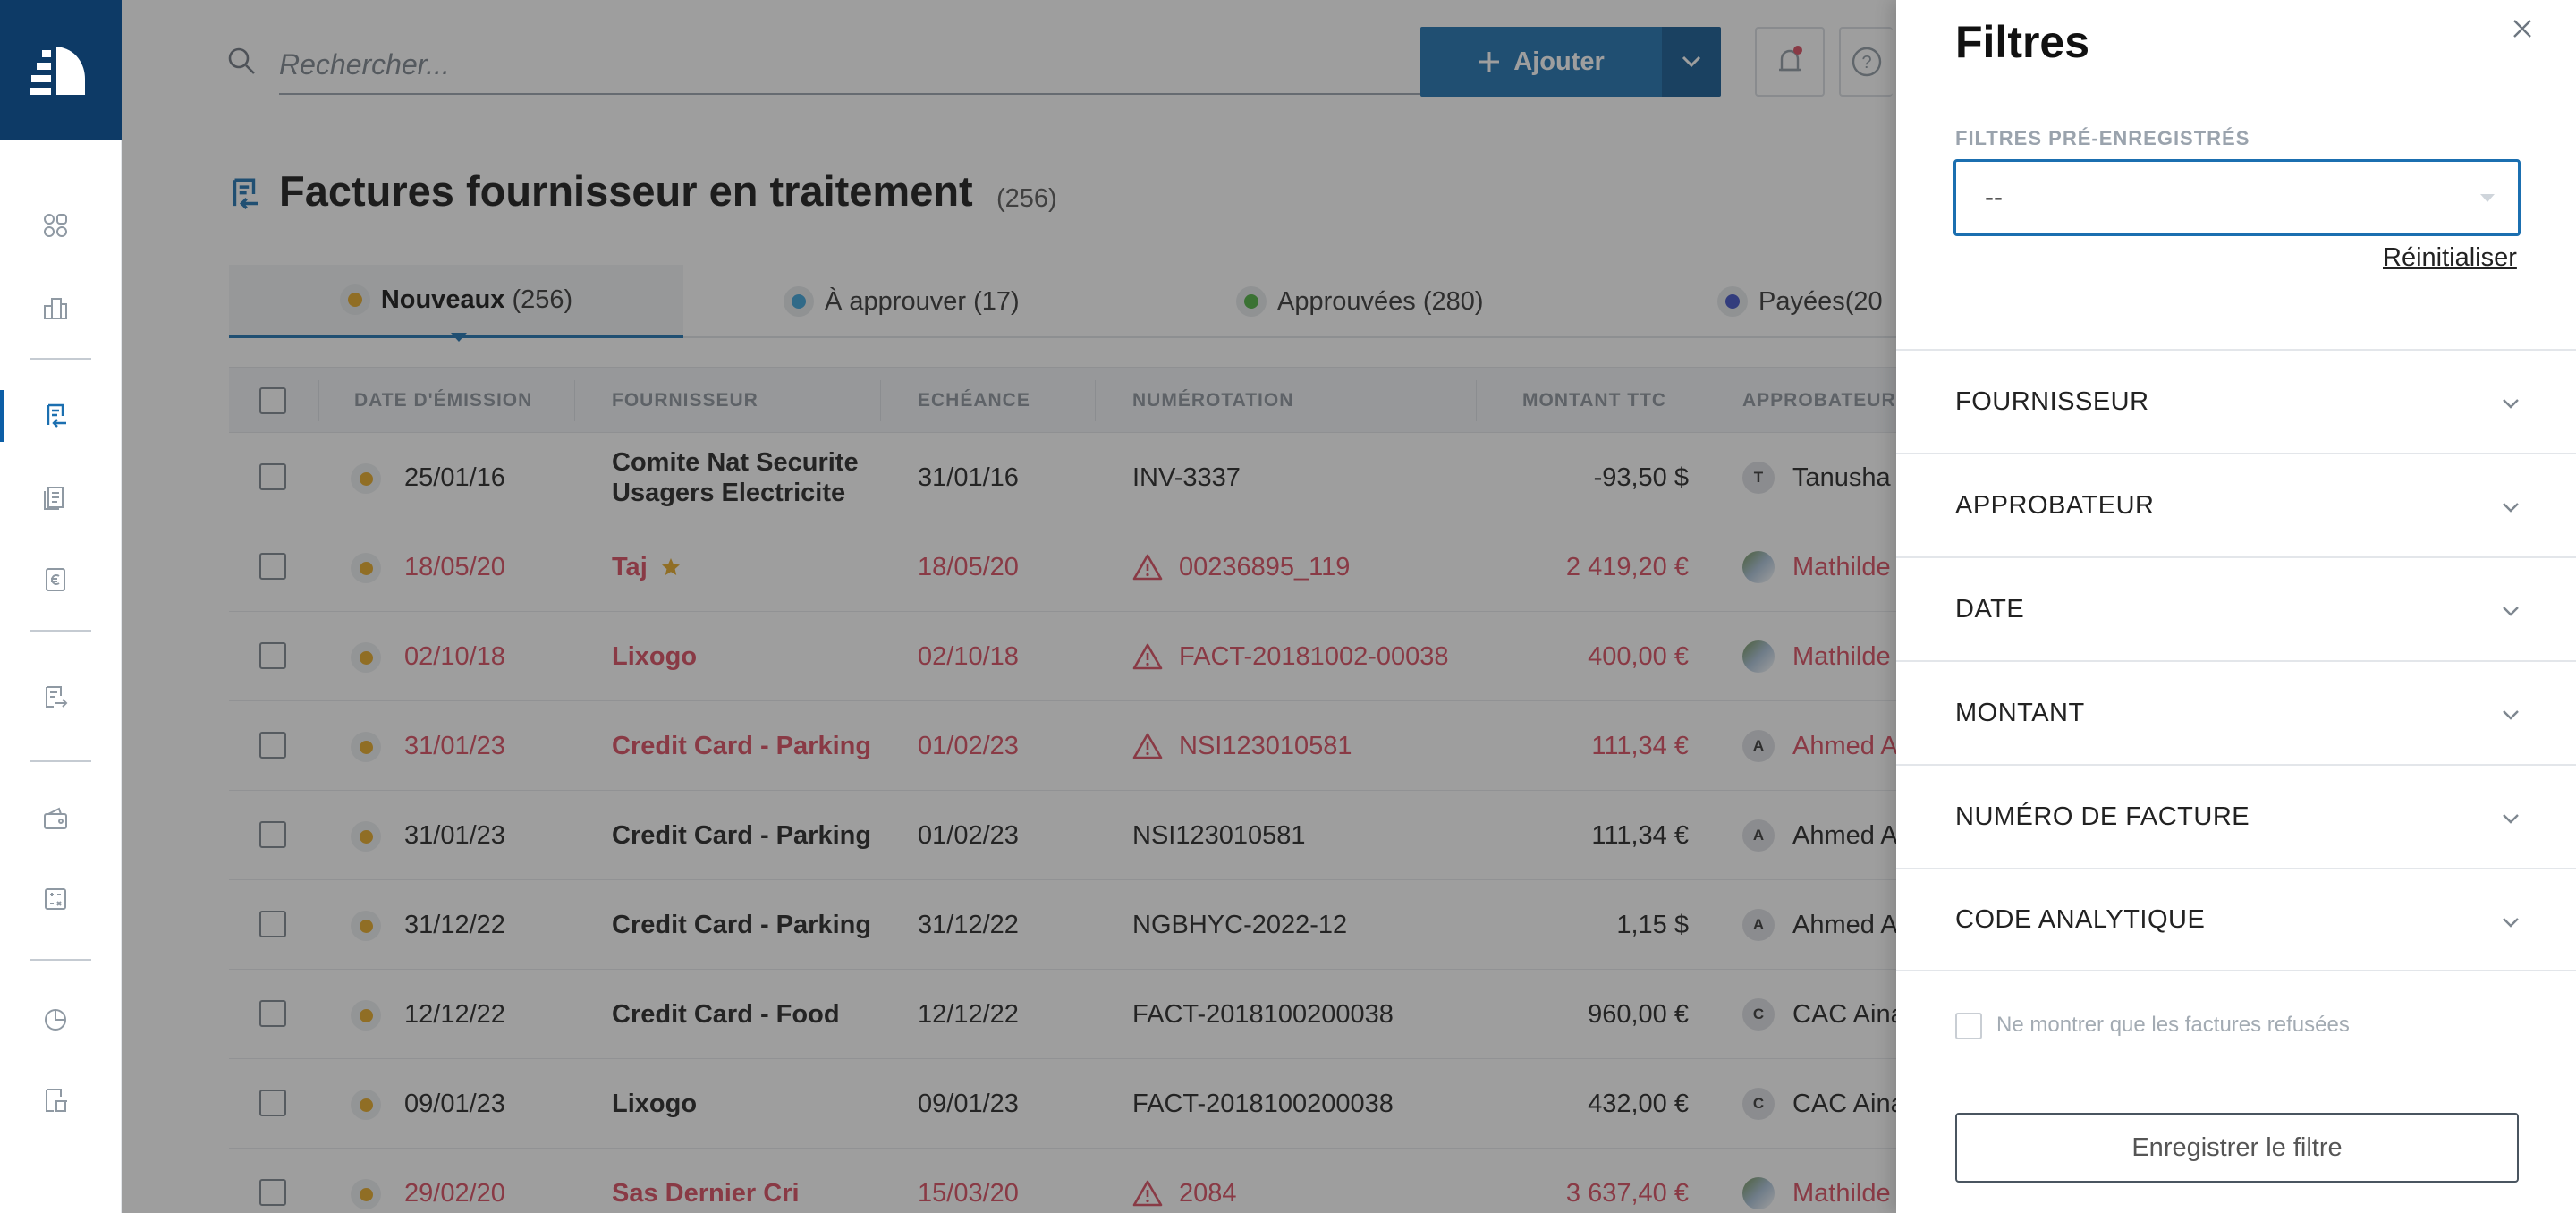 The width and height of the screenshot is (2576, 1213). Describe the element at coordinates (55, 580) in the screenshot. I see `euro-document-icon` at that location.